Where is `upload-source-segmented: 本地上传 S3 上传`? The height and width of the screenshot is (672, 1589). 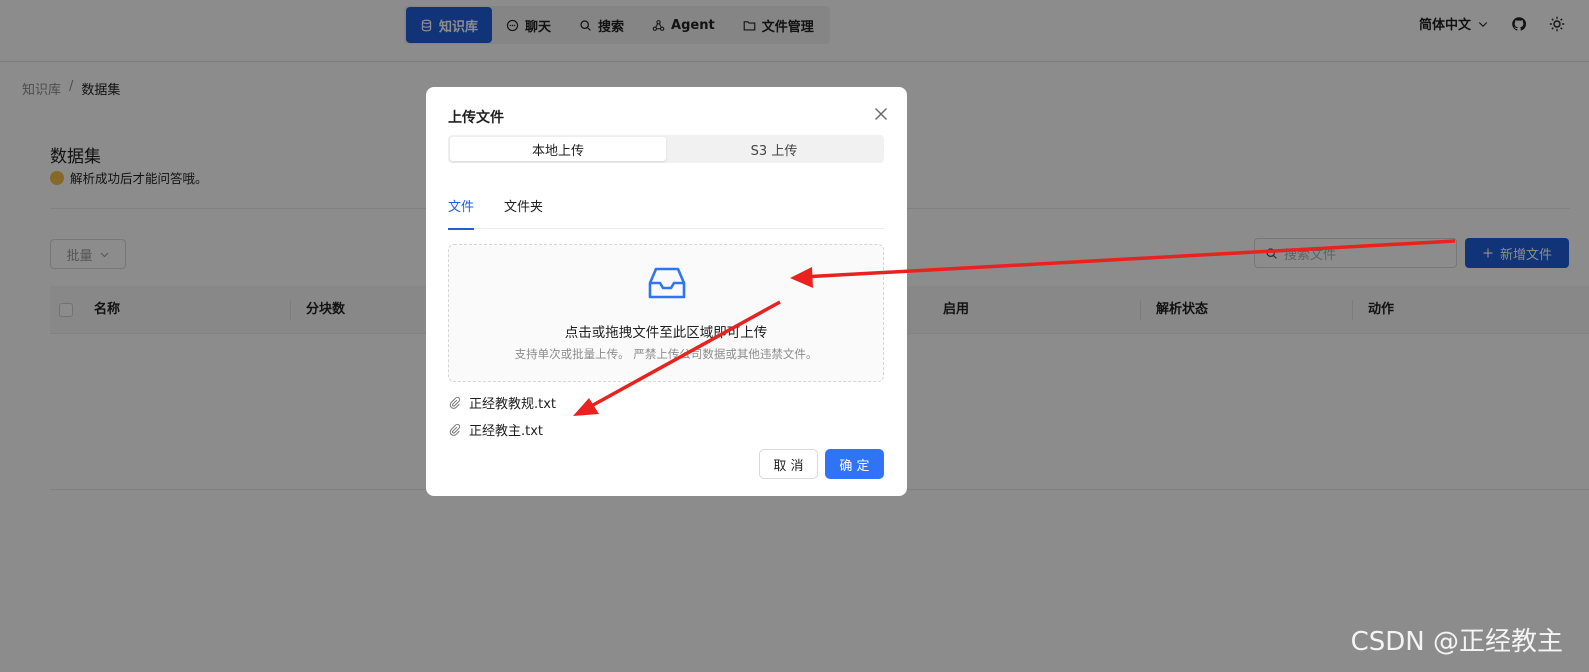 upload-source-segmented: 本地上传 S3 上传 is located at coordinates (666, 149).